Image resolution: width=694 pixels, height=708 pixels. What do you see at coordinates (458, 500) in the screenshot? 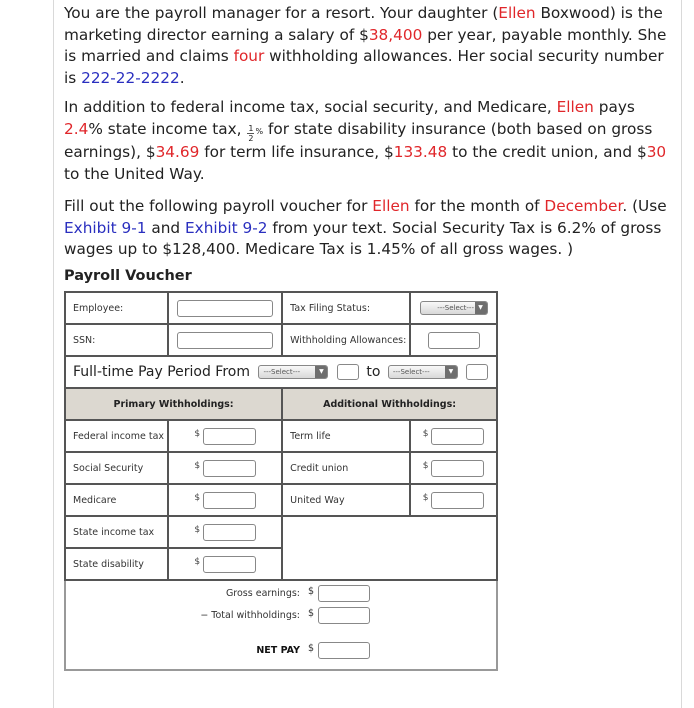
I see `united-way-input` at bounding box center [458, 500].